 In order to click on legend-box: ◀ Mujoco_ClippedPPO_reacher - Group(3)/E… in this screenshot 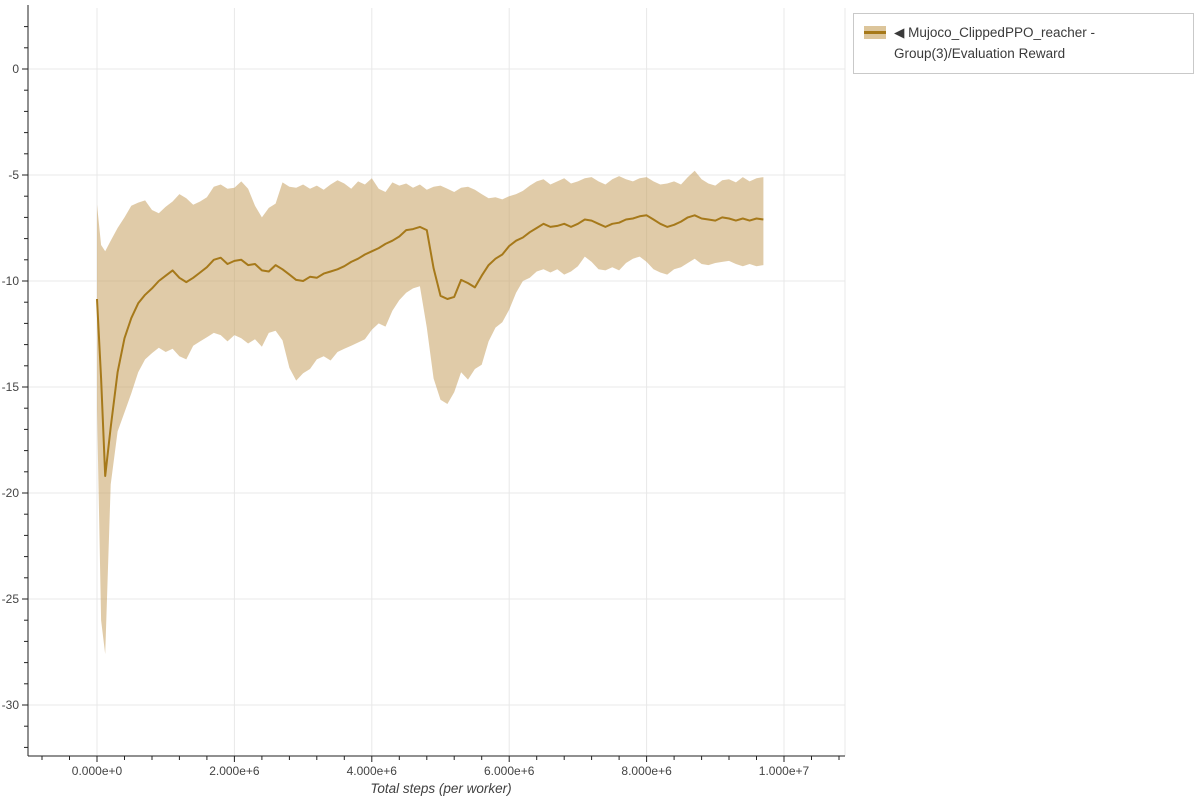, I will do `click(1023, 43)`.